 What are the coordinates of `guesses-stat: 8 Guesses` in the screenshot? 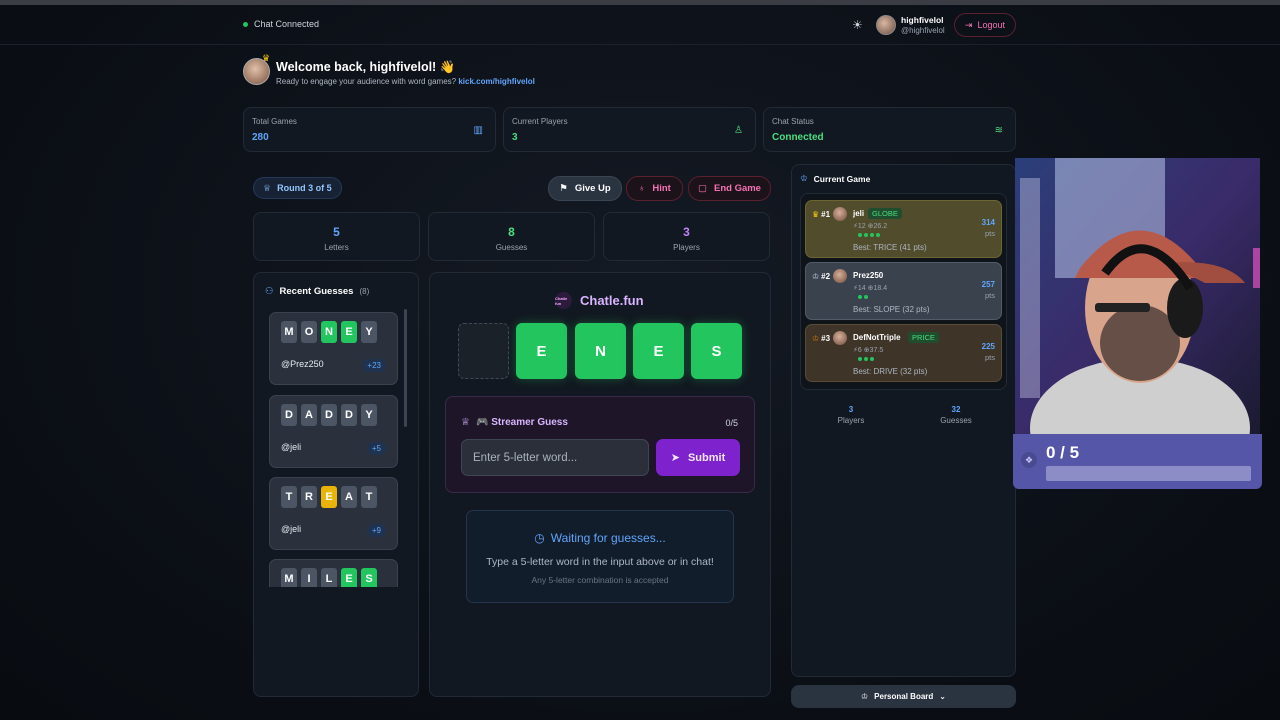 It's located at (511, 236).